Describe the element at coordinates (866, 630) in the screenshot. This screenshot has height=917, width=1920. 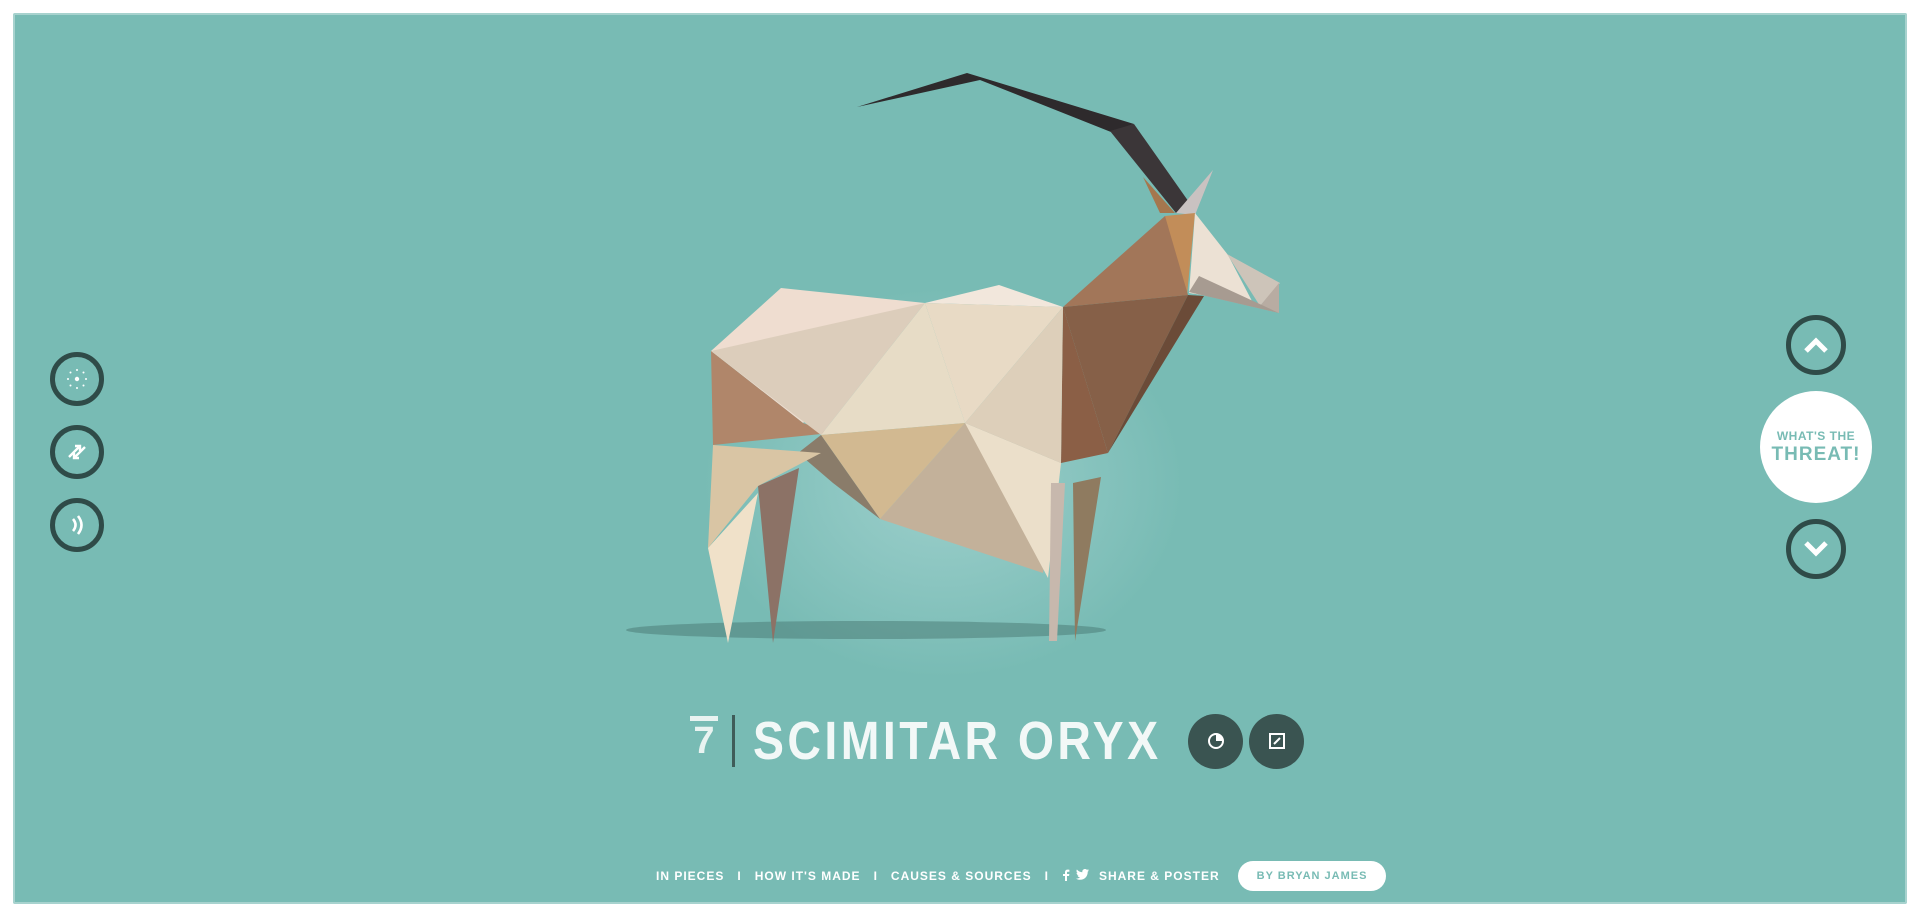
I see `ground-shadow` at that location.